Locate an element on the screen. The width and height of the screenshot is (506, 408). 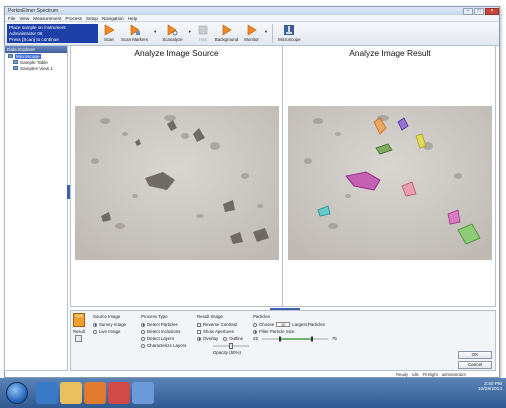
start-button is located at coordinates (17, 393).